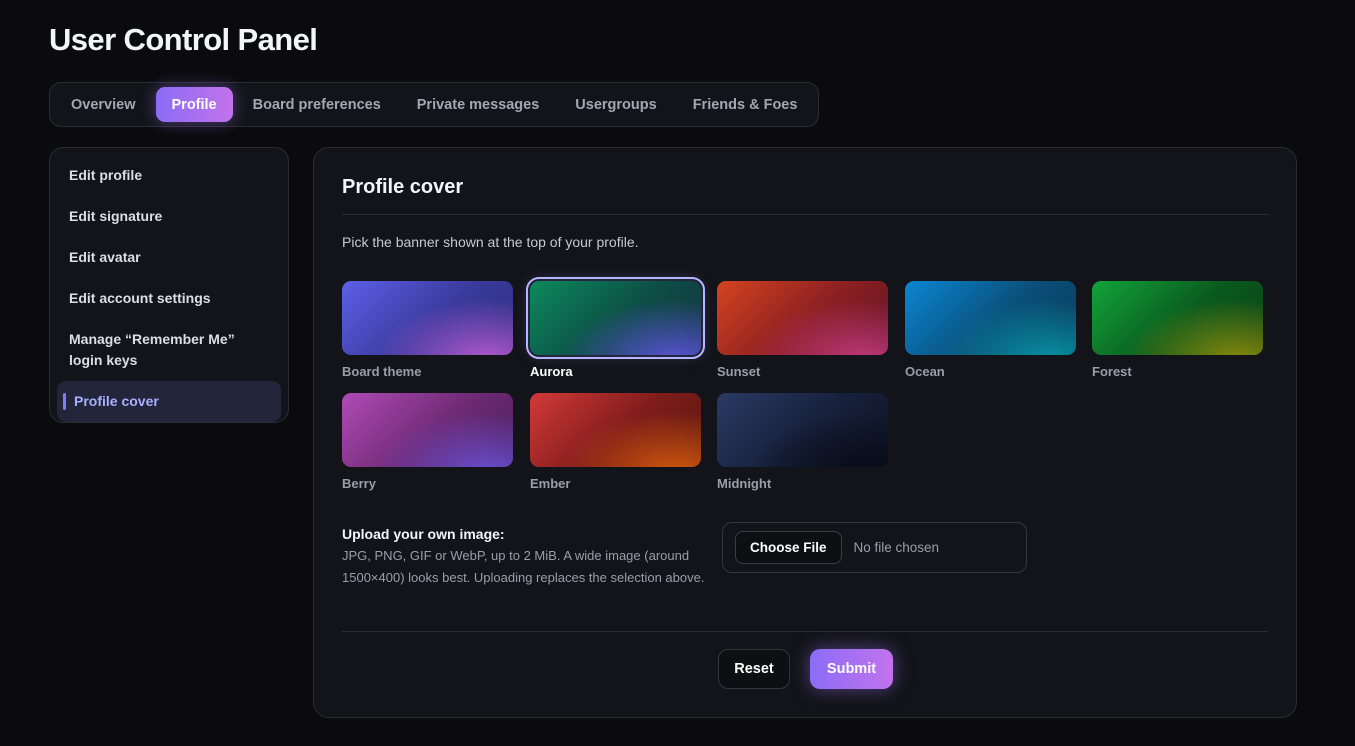 The height and width of the screenshot is (746, 1355). I want to click on tab-board-preferences: Board preferences, so click(317, 104).